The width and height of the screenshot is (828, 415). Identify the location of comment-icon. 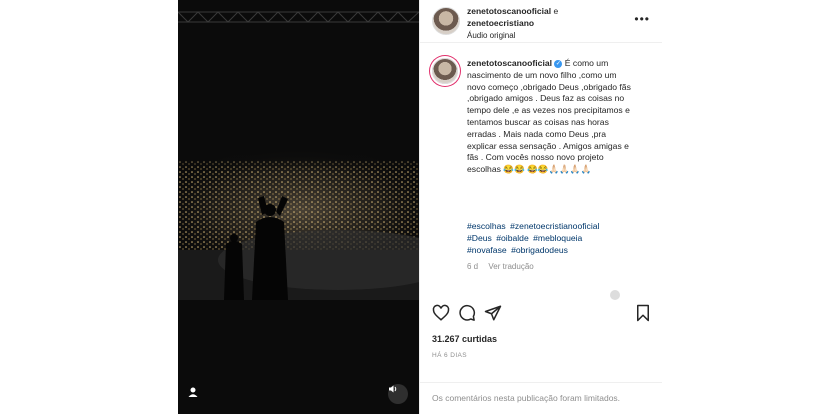
(467, 312).